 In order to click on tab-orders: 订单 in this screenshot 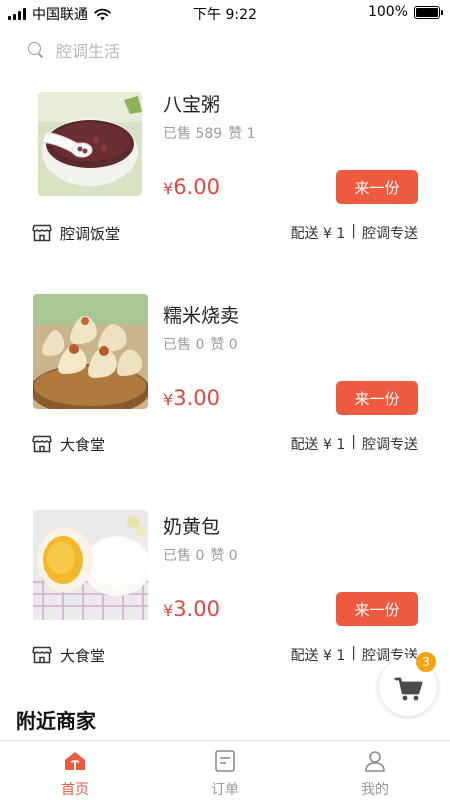, I will do `click(225, 770)`.